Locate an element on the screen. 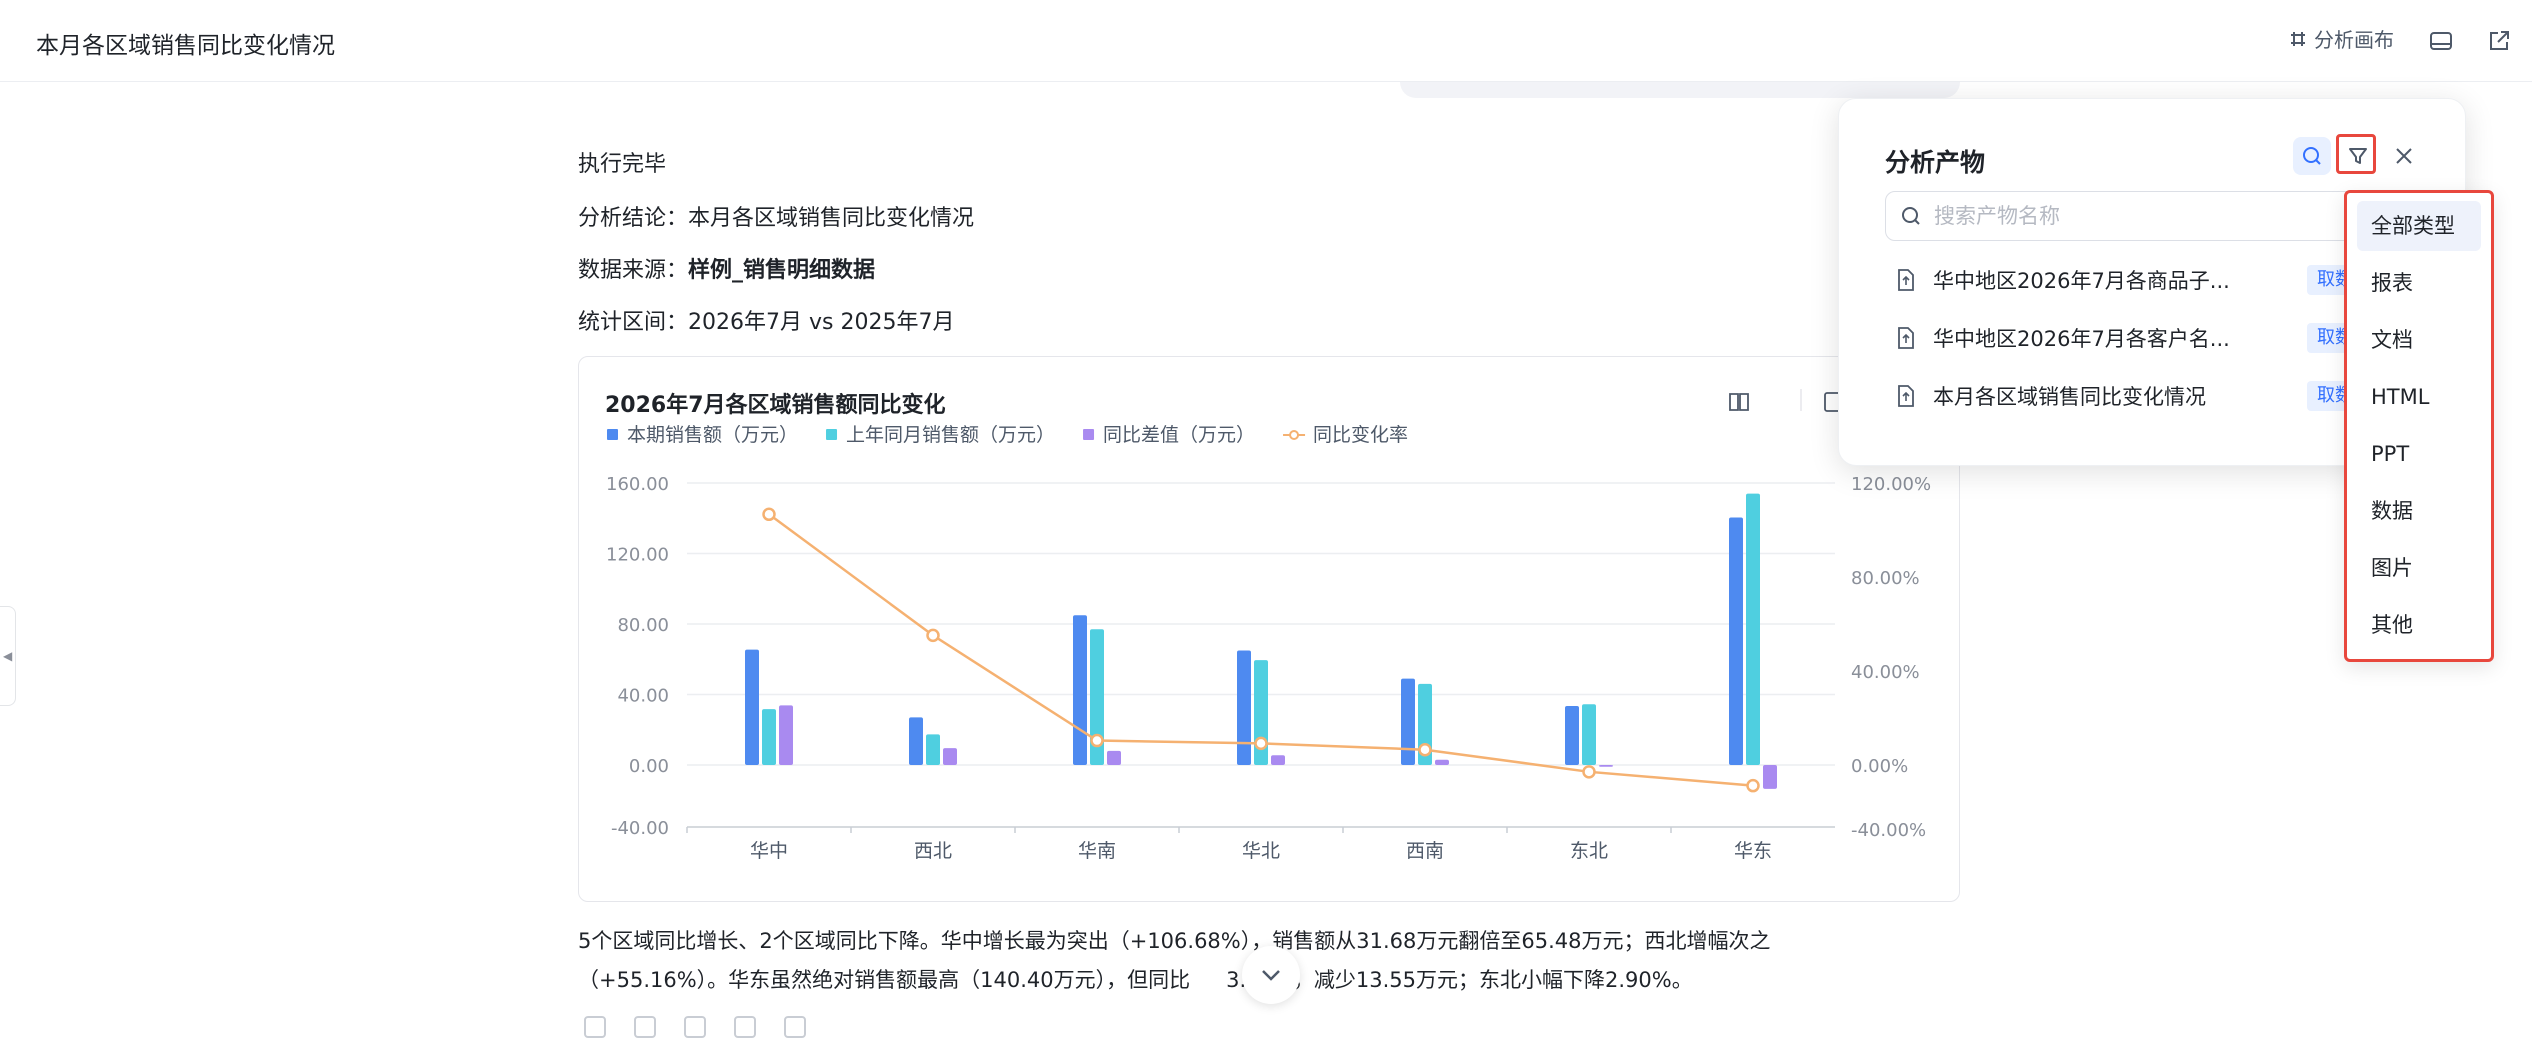 The height and width of the screenshot is (1040, 2532). scroll-to-bottom-button is located at coordinates (1271, 975).